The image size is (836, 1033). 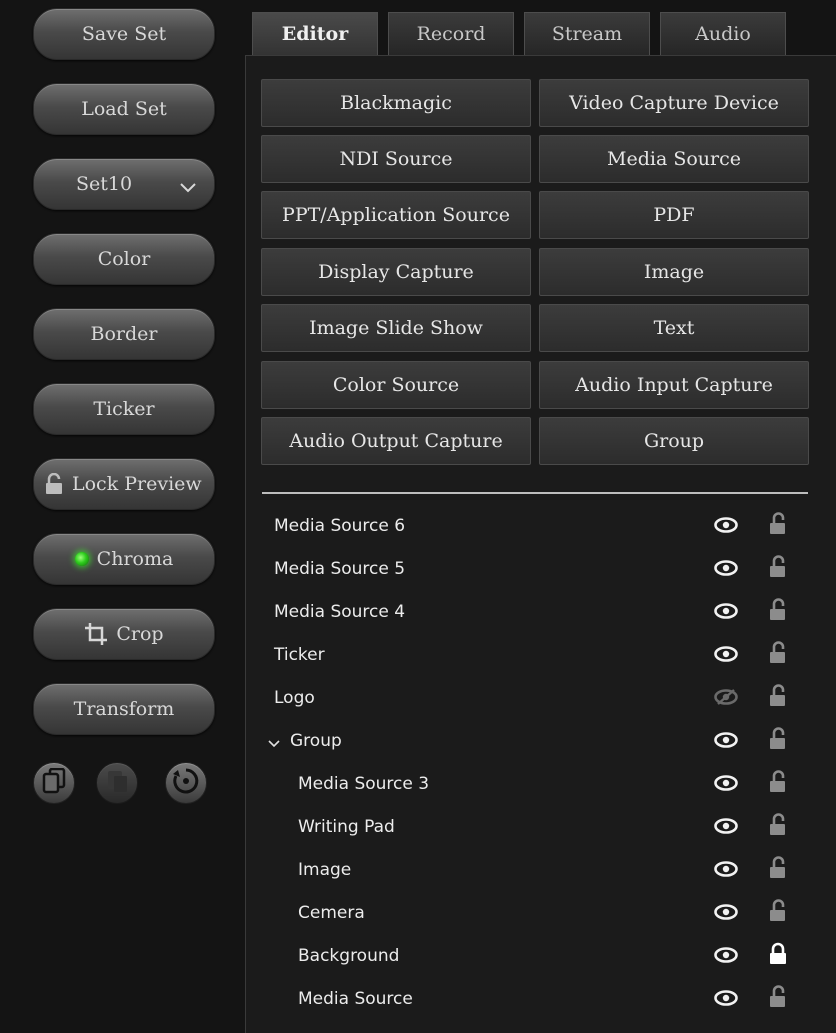 What do you see at coordinates (535, 913) in the screenshot?
I see `layer-row: Cemera` at bounding box center [535, 913].